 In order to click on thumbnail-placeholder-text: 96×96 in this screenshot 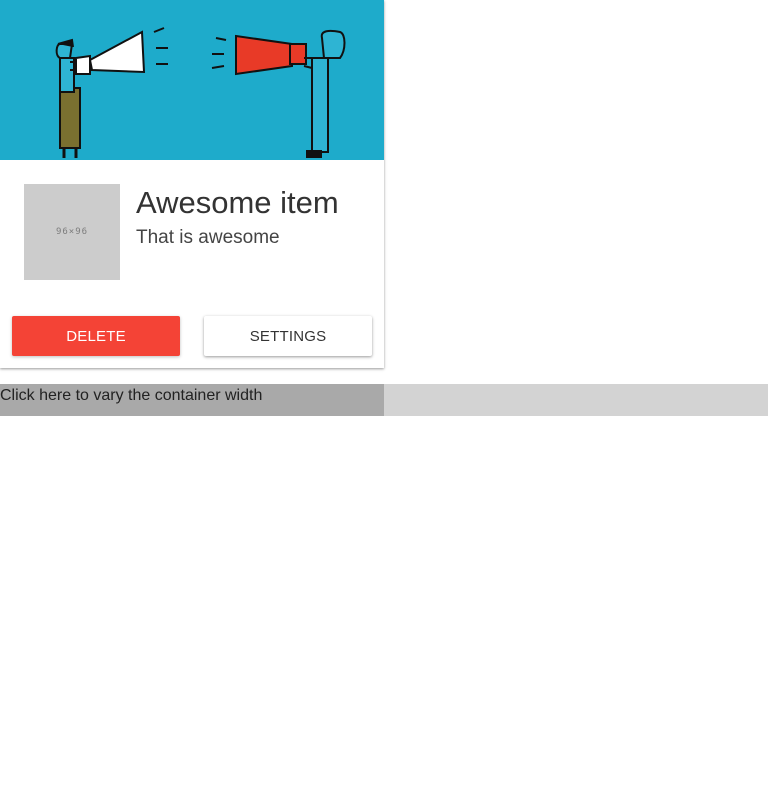, I will do `click(72, 232)`.